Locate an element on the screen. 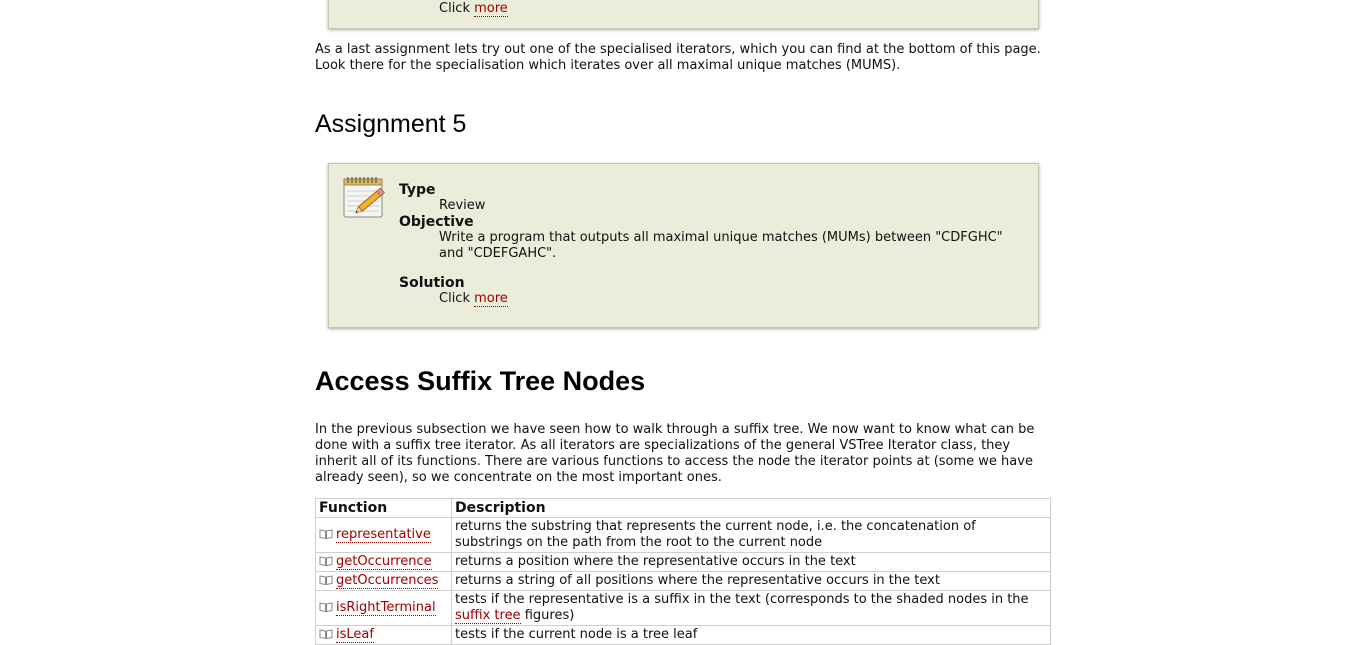  function-cell: representative is located at coordinates (383, 535).